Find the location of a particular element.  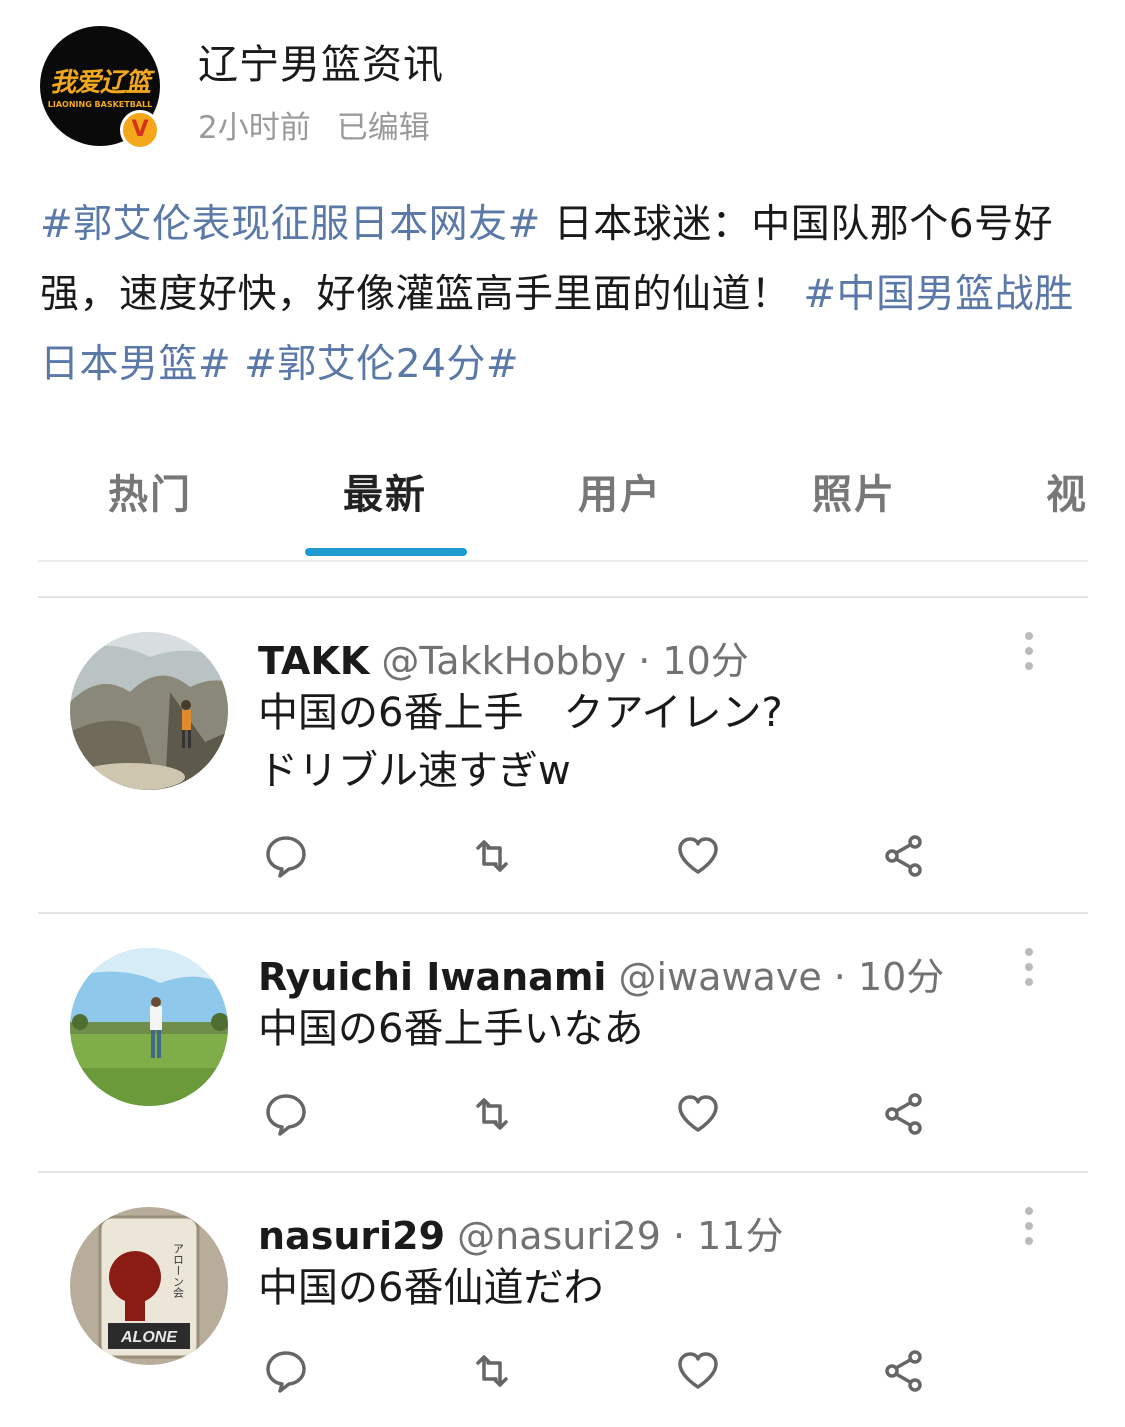

tweet-header: nasuri29 @nasuri29 · 11分 is located at coordinates (521, 1232).